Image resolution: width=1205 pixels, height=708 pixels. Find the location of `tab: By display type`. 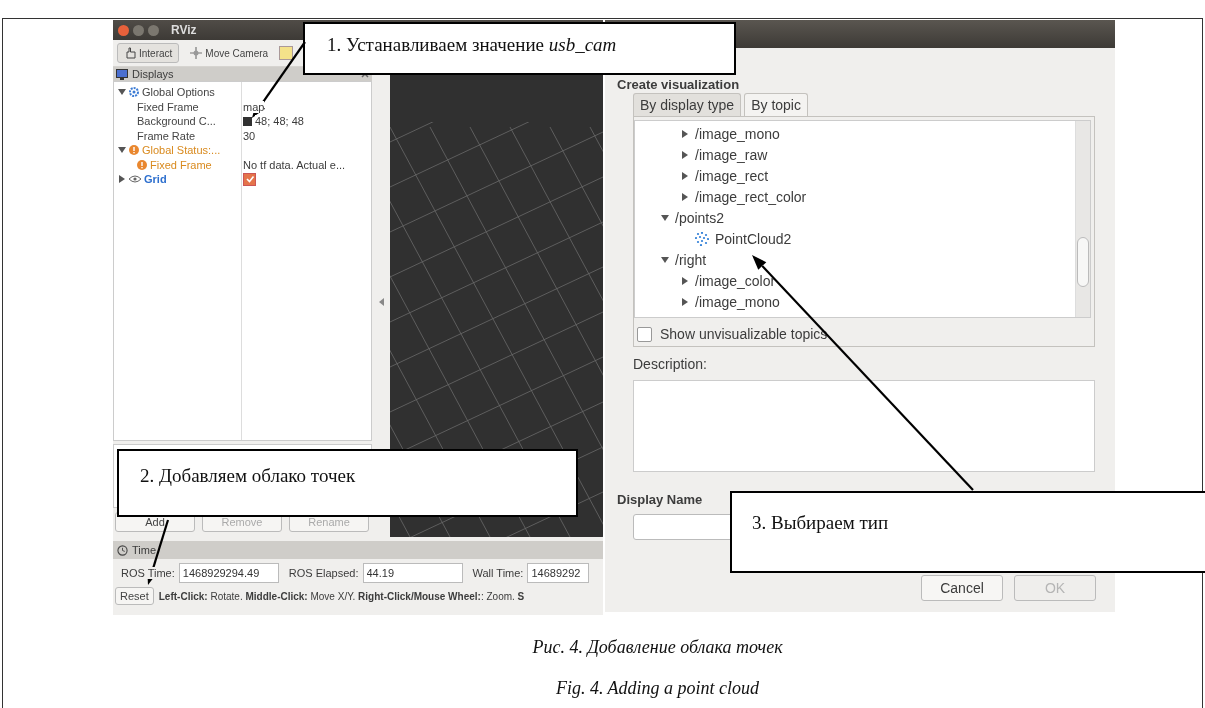

tab: By display type is located at coordinates (687, 104).